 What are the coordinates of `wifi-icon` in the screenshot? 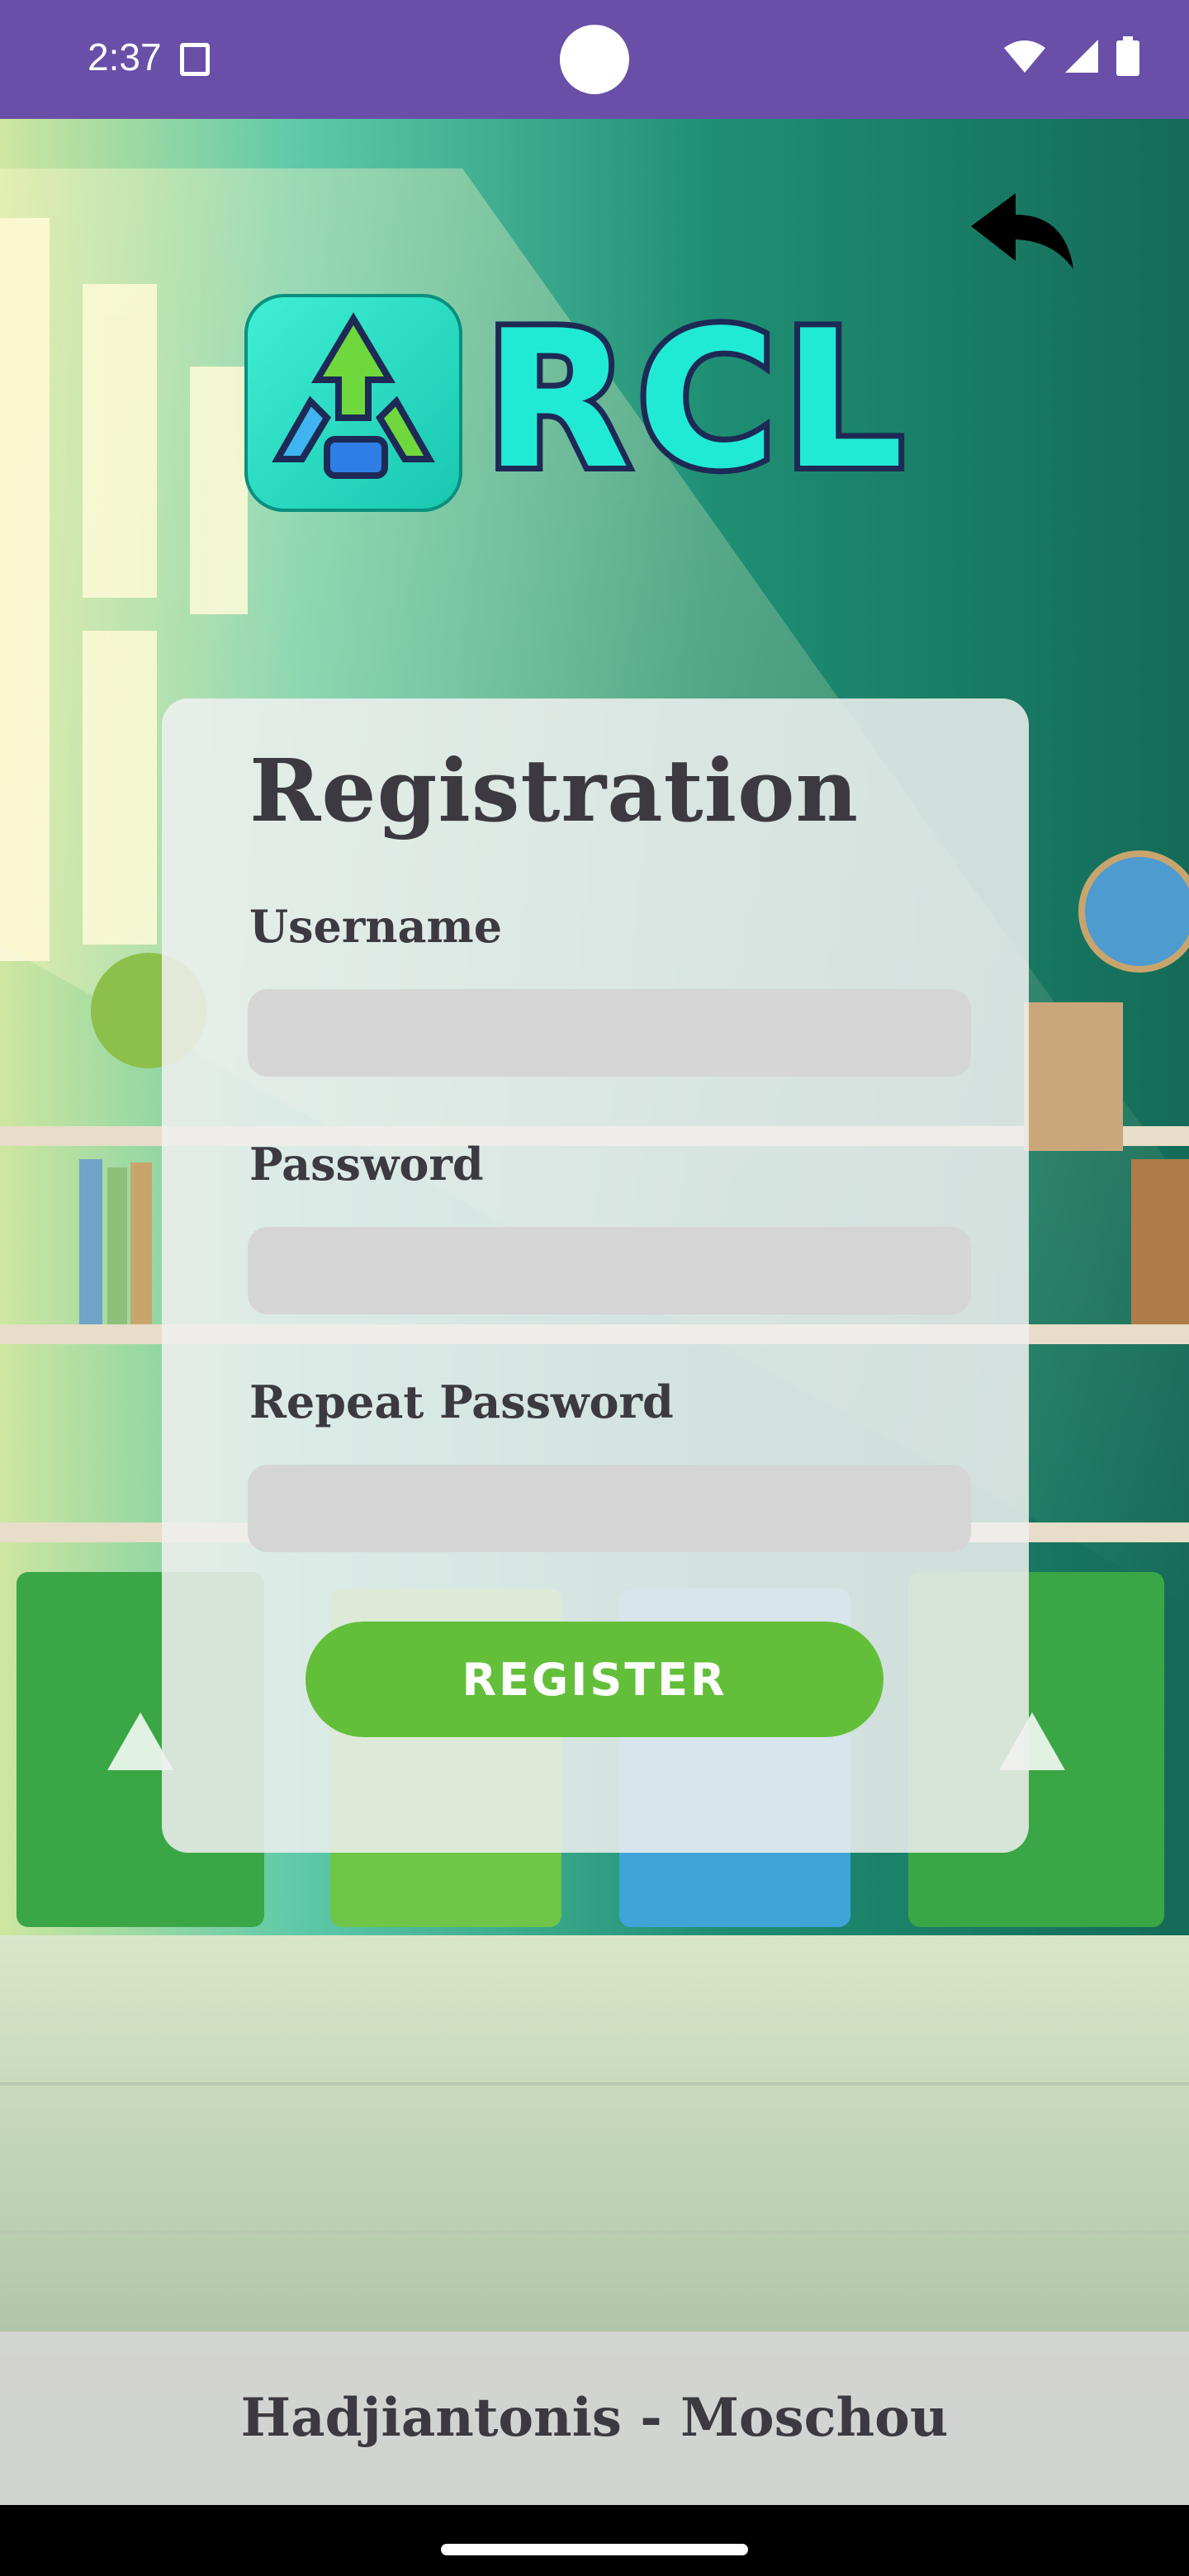 It's located at (1024, 56).